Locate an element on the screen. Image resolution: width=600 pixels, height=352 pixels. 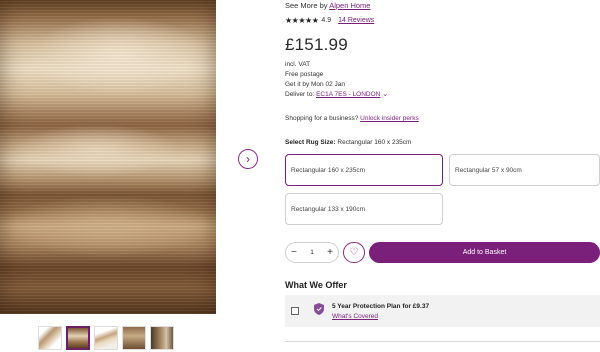
wishlist-button: ♡ is located at coordinates (354, 252).